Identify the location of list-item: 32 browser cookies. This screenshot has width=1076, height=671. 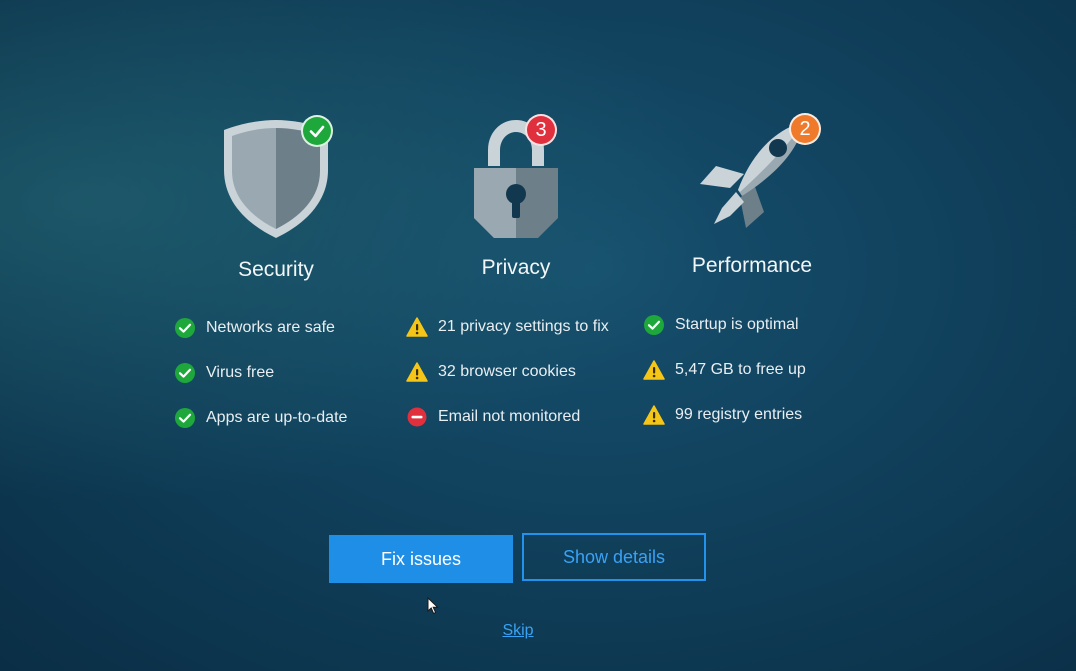
(507, 371).